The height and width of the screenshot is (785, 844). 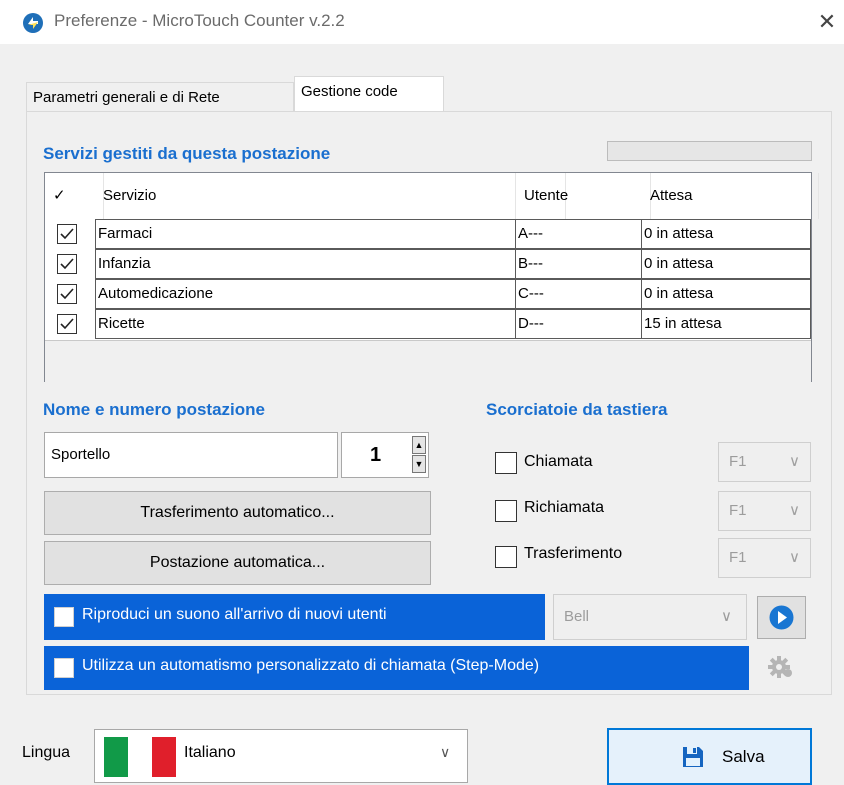 I want to click on floppy-disk-icon, so click(x=693, y=757).